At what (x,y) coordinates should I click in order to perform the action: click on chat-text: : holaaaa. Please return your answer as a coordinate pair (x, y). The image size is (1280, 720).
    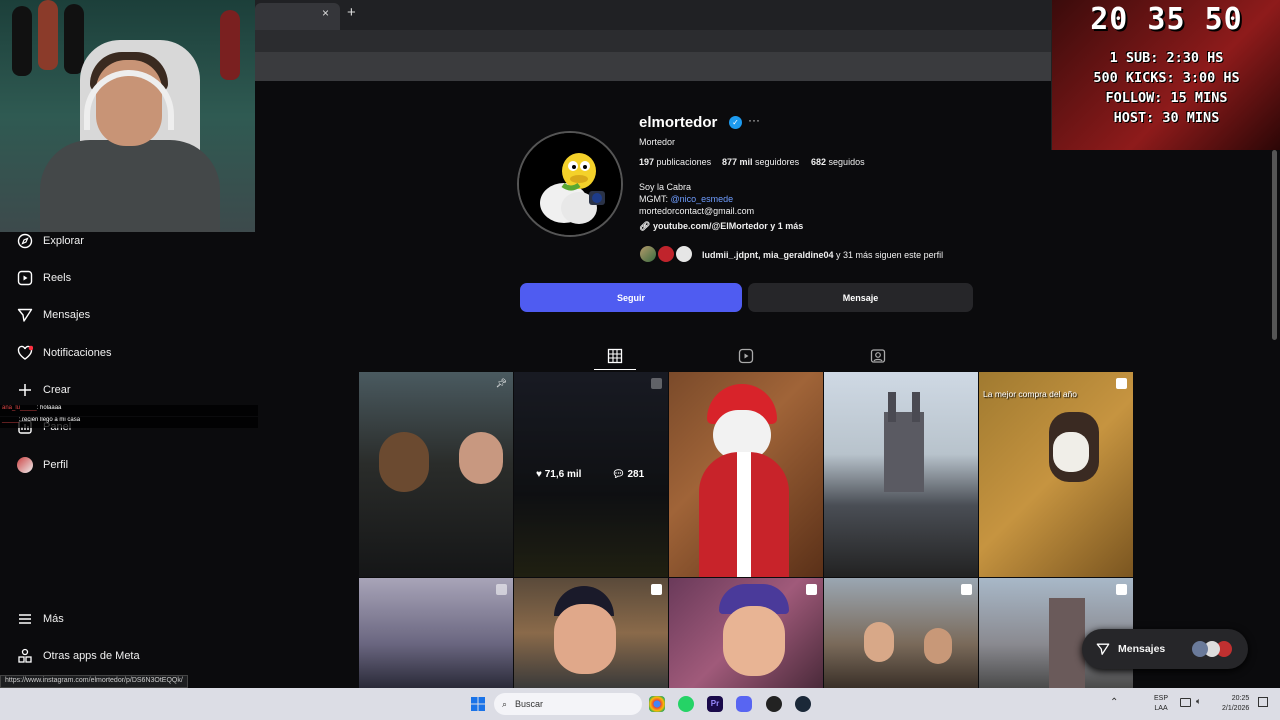
    Looking at the image, I should click on (49, 408).